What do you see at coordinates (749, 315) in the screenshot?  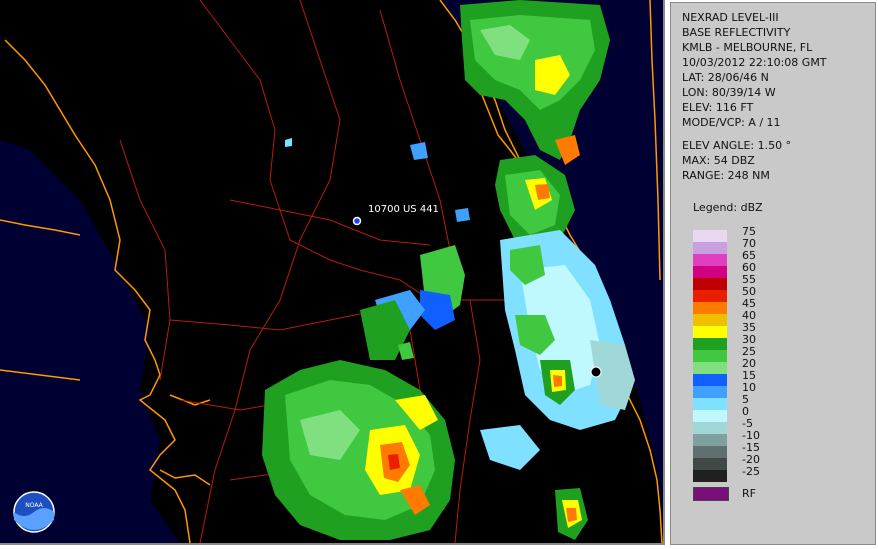 I see `legend-label: 40` at bounding box center [749, 315].